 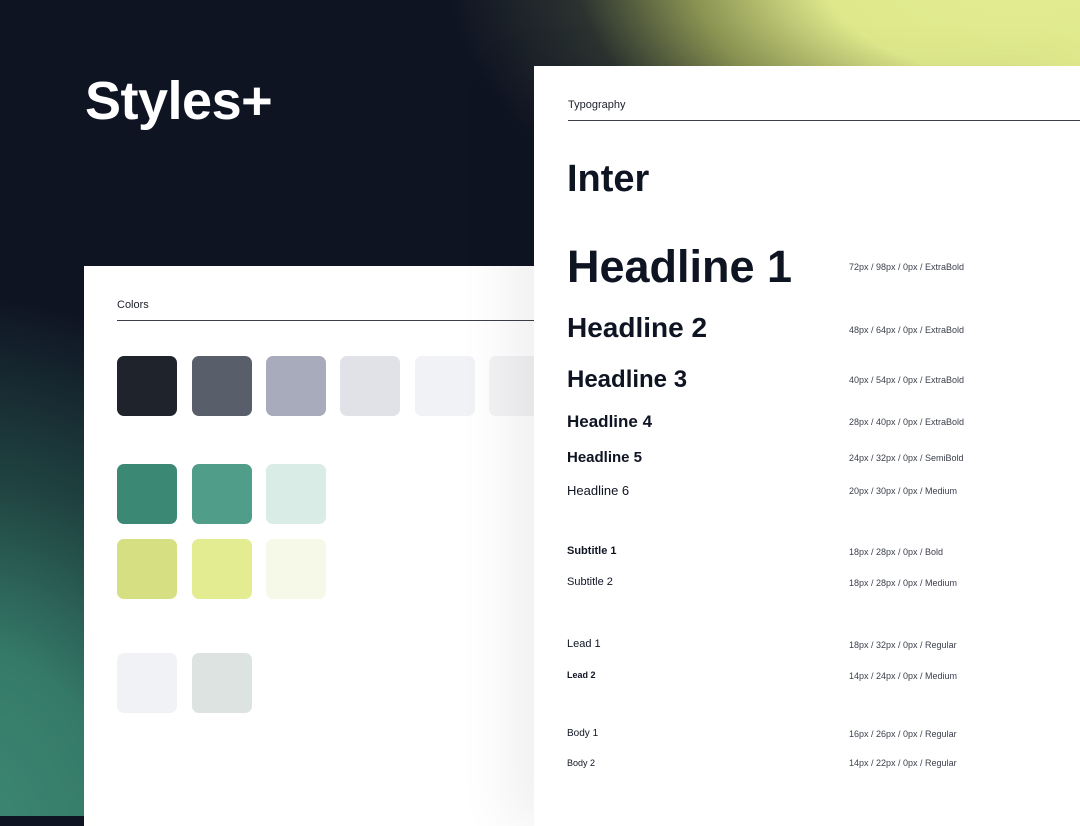 What do you see at coordinates (608, 179) in the screenshot?
I see `font-family-name: Inter` at bounding box center [608, 179].